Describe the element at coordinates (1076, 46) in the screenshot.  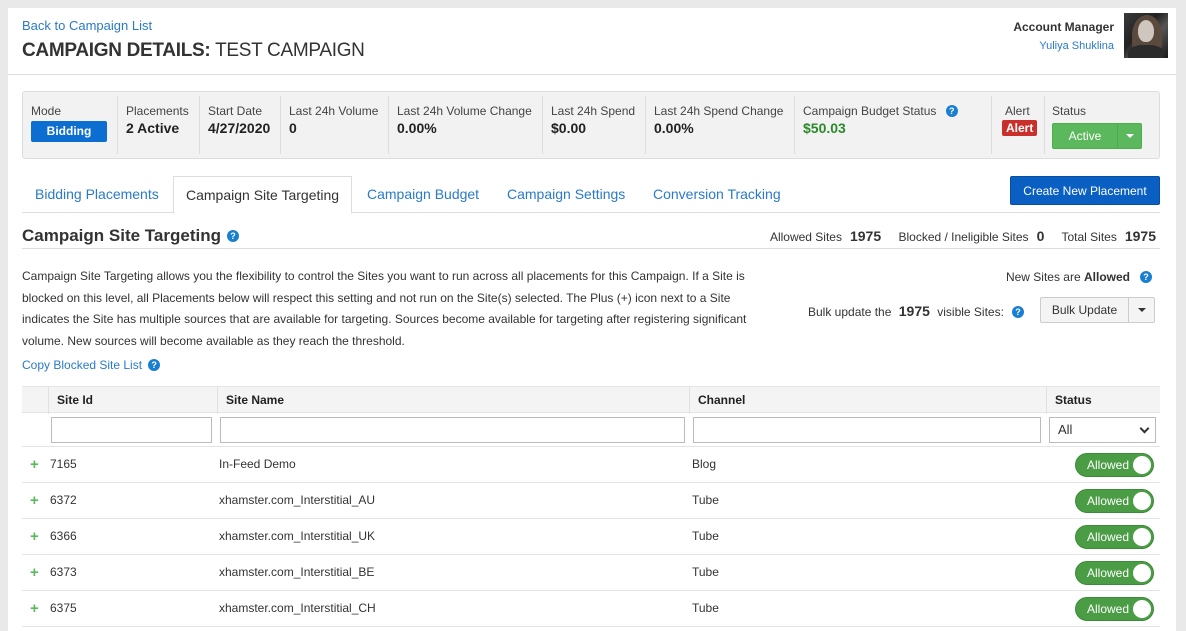
I see `account-manager-name-link: Yuliya Shuklina` at that location.